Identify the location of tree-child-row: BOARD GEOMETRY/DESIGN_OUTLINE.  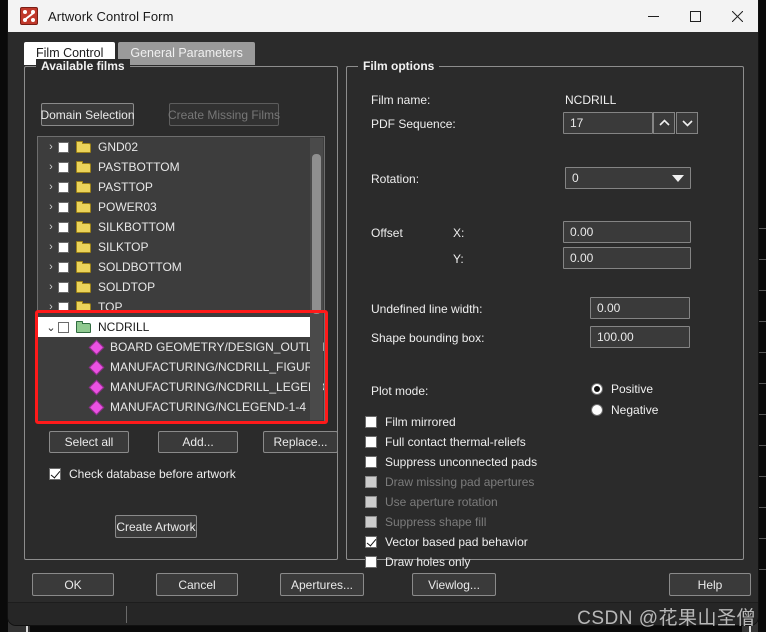
(181, 347).